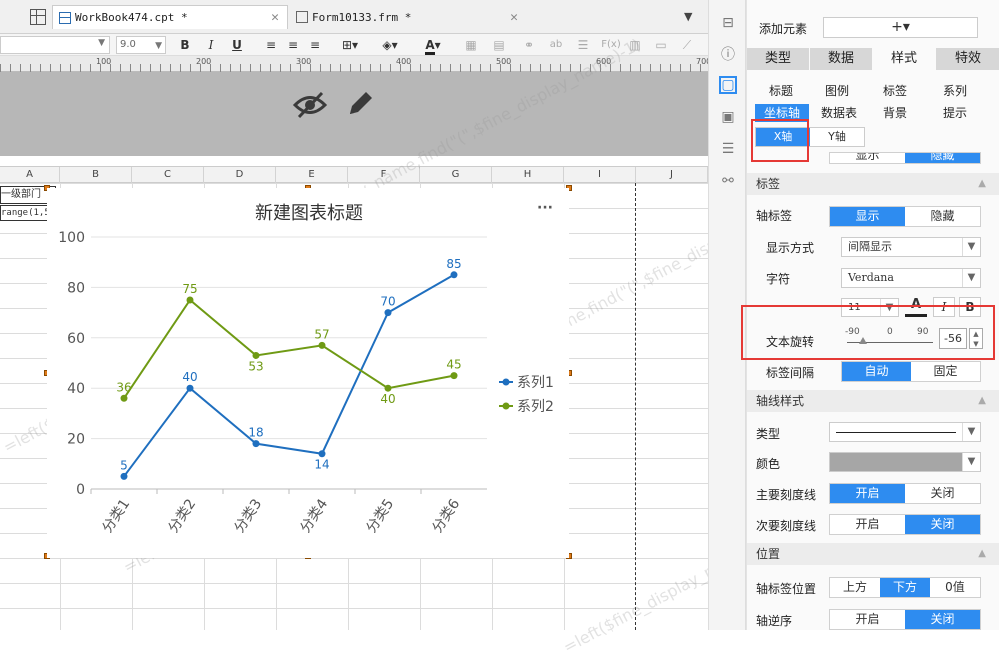  What do you see at coordinates (905, 587) in the screenshot?
I see `bottom-option: 下方` at bounding box center [905, 587].